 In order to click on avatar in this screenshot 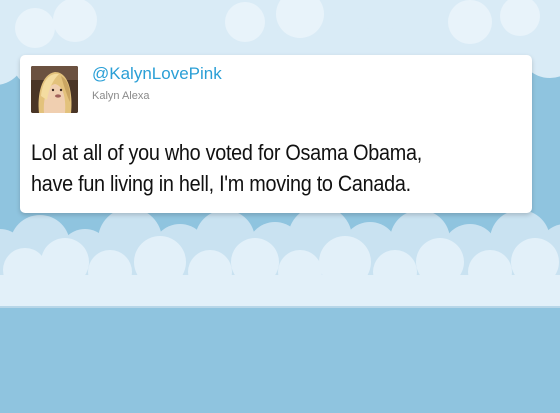, I will do `click(54, 89)`.